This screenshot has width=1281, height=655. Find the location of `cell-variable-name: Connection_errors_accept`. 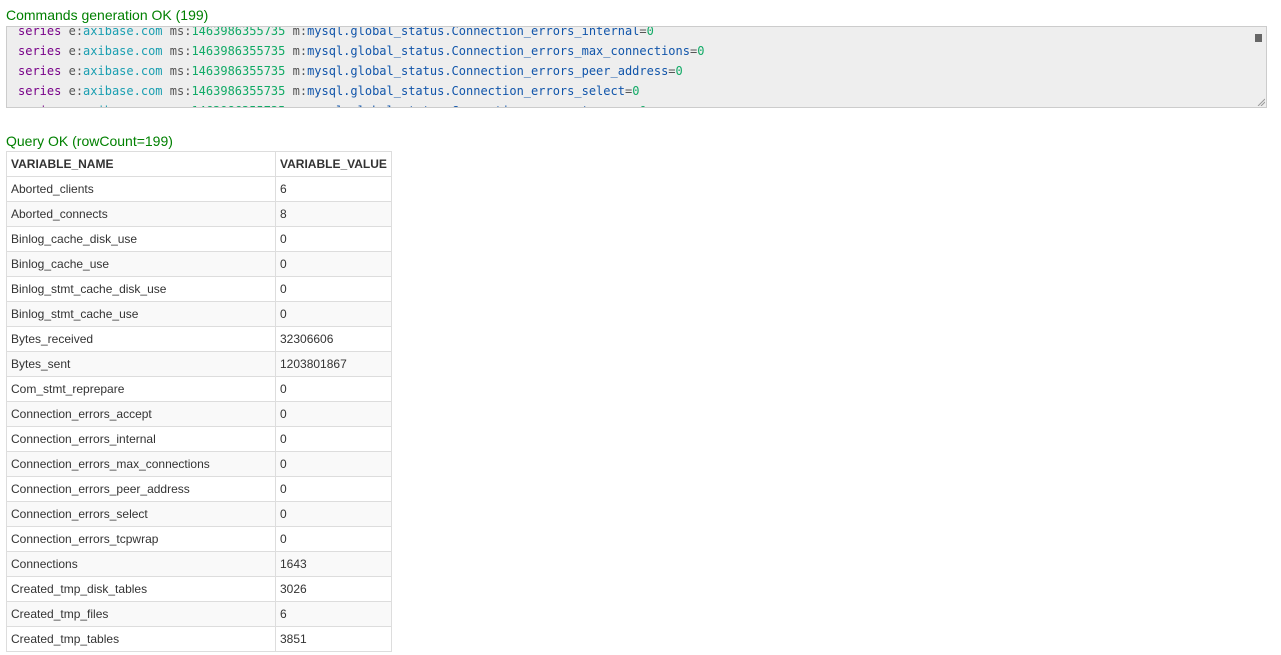

cell-variable-name: Connection_errors_accept is located at coordinates (141, 414).